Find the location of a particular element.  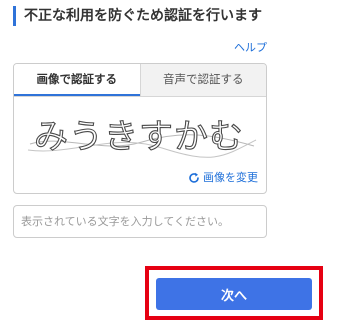

next-button: 次へ is located at coordinates (234, 294).